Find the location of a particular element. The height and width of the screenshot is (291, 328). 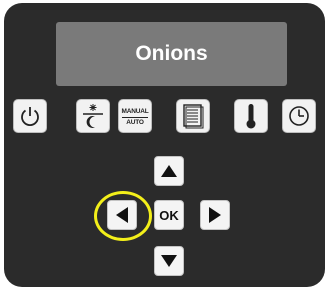

sun-moon-icon is located at coordinates (93, 116).